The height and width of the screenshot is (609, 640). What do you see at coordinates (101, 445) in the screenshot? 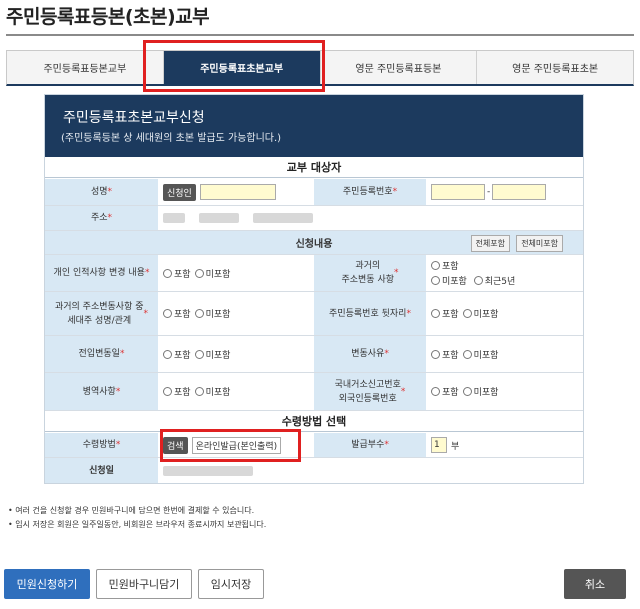
I see `method-label: 수령방법 *` at bounding box center [101, 445].